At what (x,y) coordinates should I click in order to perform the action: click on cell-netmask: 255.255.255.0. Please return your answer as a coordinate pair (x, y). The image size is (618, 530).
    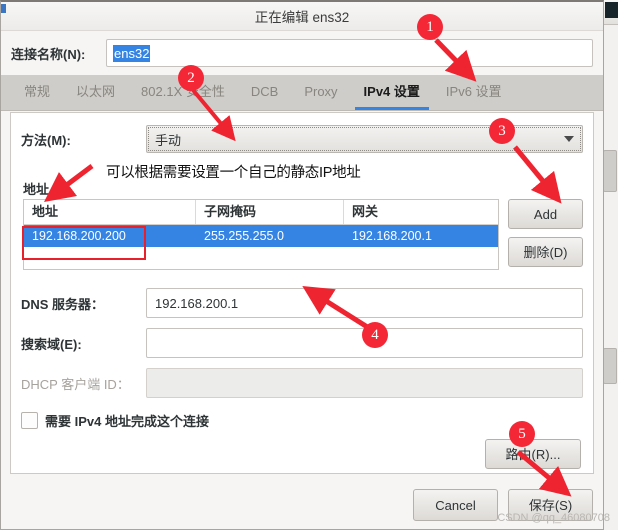
    Looking at the image, I should click on (270, 236).